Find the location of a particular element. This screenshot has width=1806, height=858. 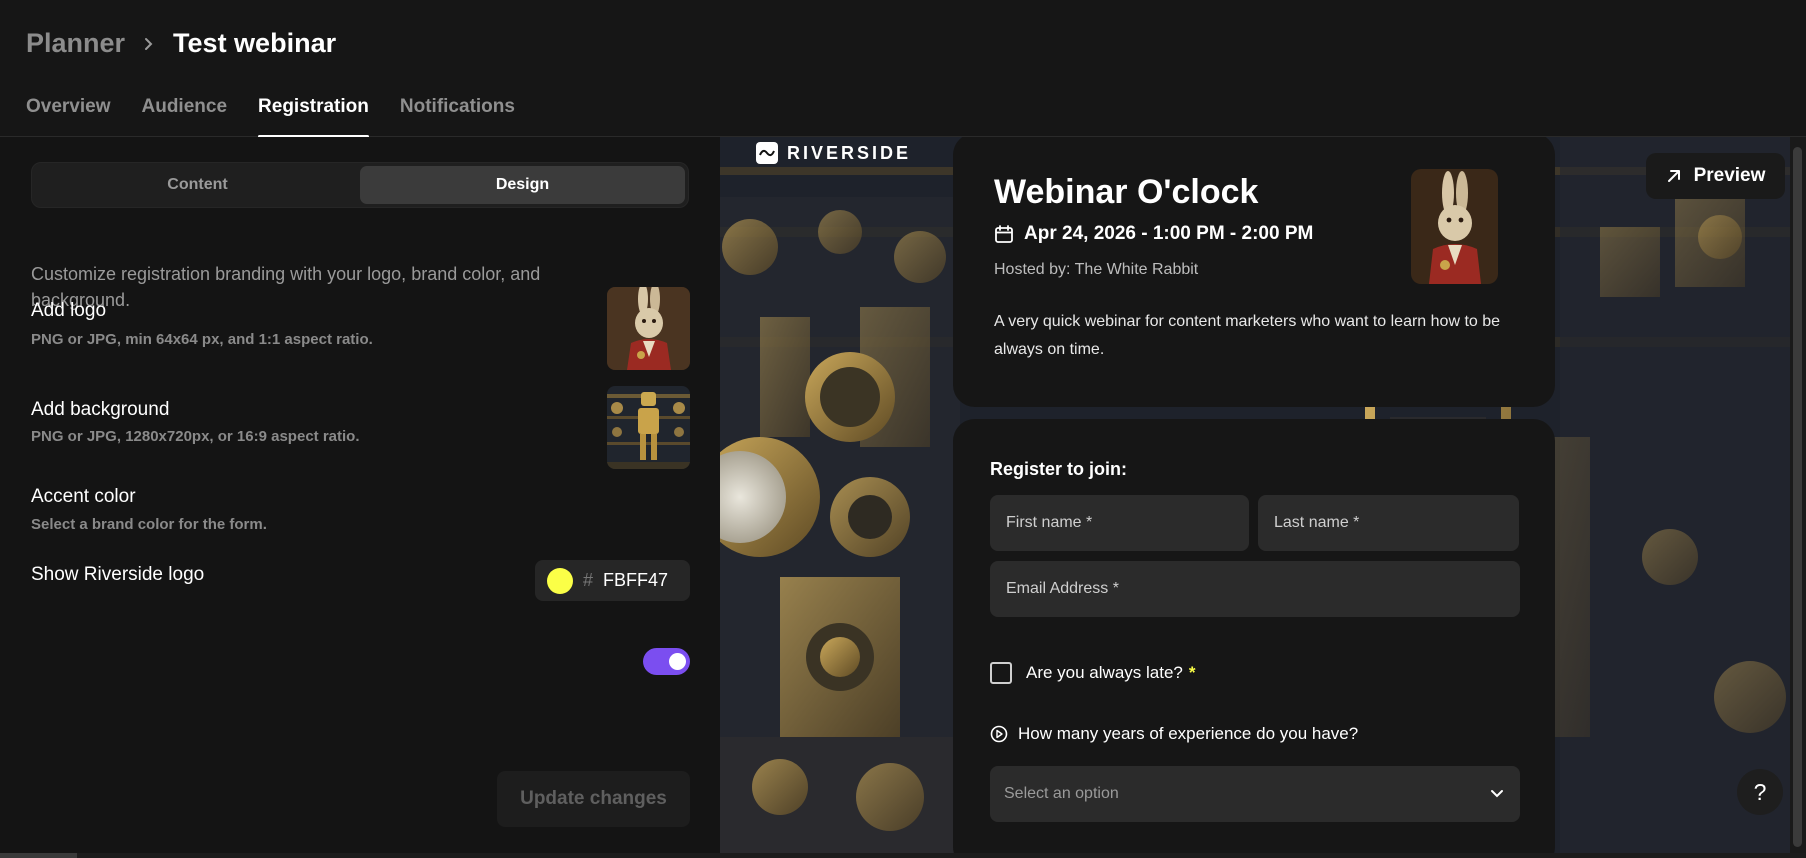

horizontal-scrollbar is located at coordinates (903, 855).